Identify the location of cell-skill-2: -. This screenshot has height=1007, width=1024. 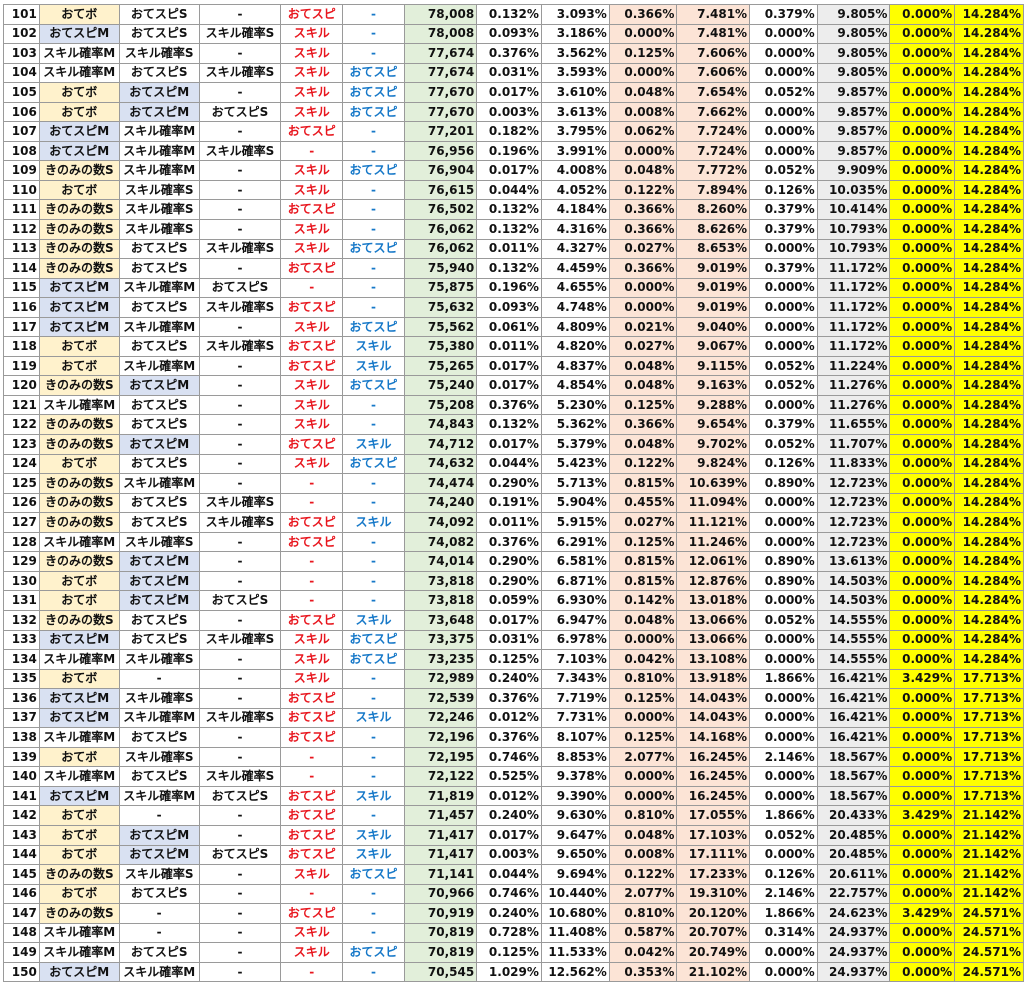
(159, 815).